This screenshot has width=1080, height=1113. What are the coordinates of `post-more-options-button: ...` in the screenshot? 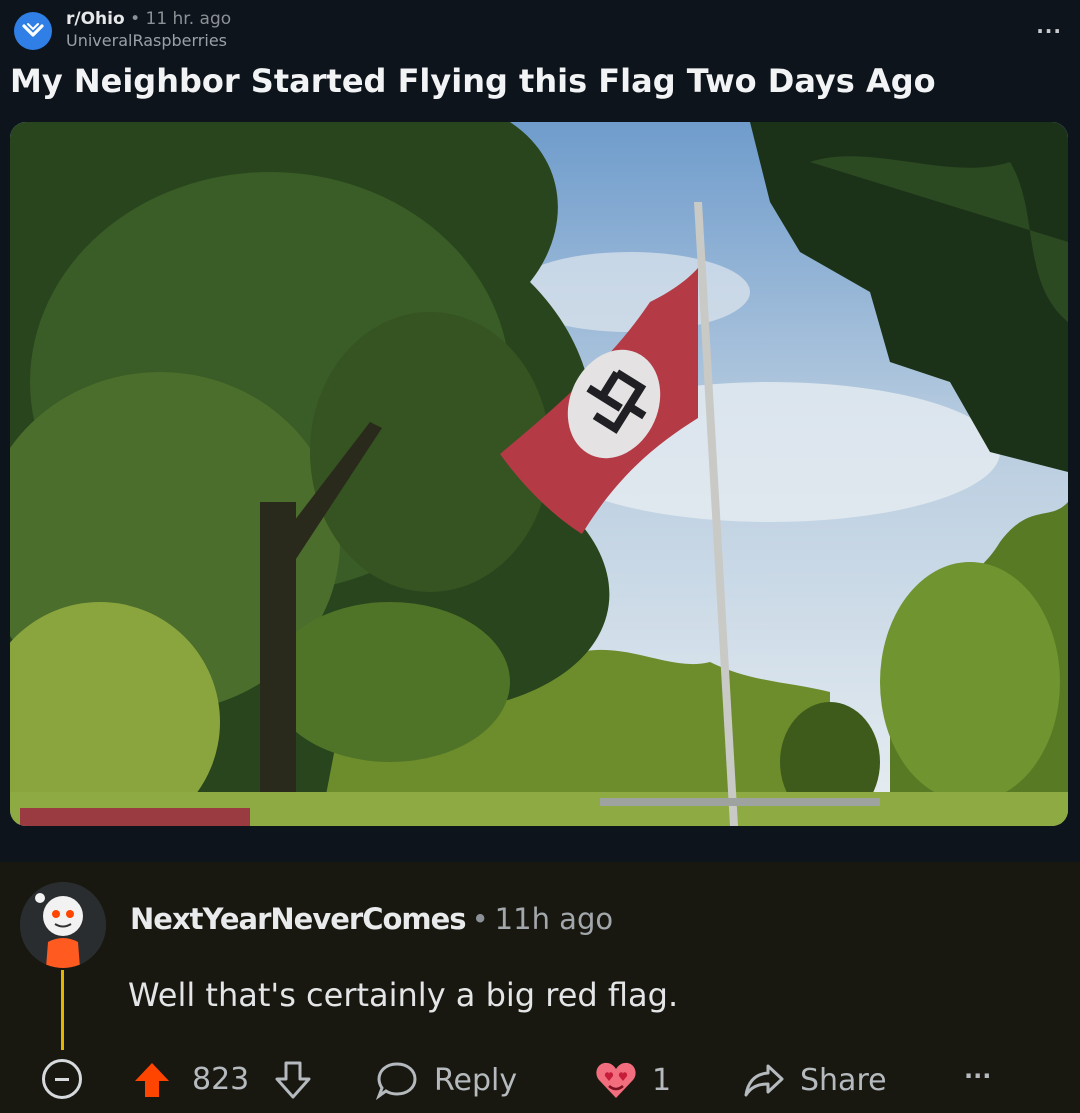 It's located at (1049, 26).